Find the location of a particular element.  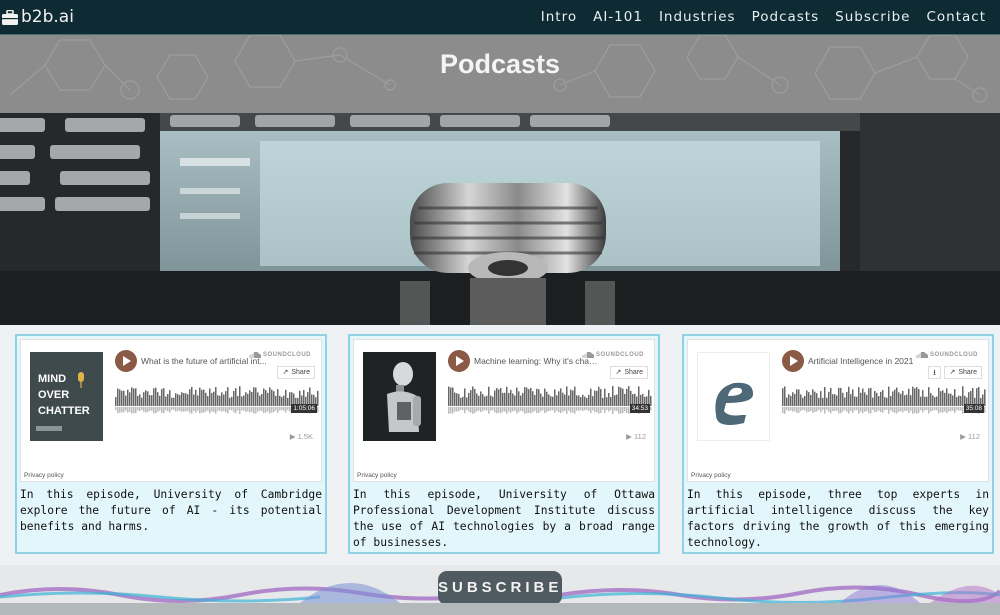

e-logo-artwork is located at coordinates (733, 396).